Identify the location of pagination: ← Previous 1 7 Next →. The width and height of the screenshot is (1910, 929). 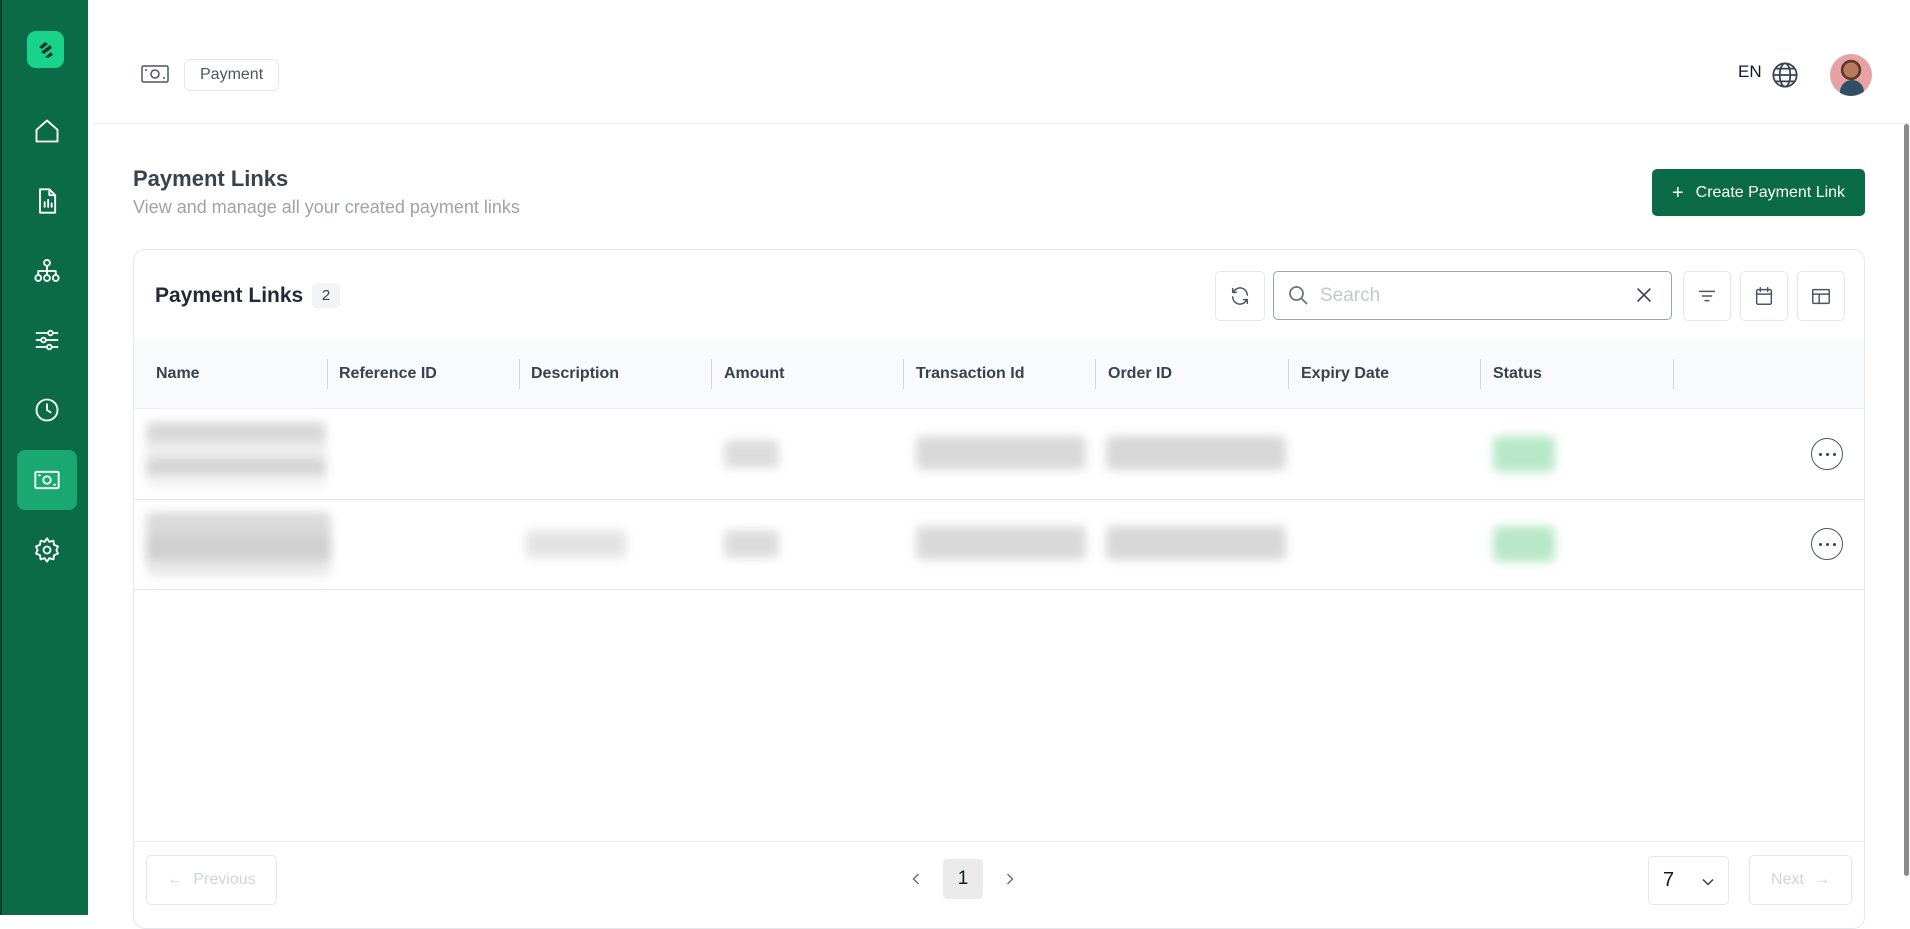
(999, 884).